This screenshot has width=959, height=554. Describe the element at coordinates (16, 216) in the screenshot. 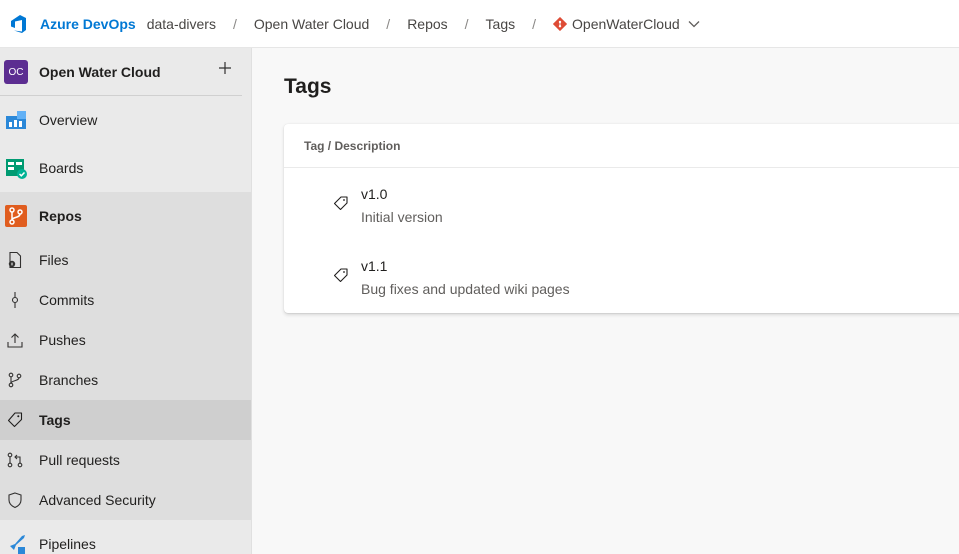

I see `repos-icon` at that location.